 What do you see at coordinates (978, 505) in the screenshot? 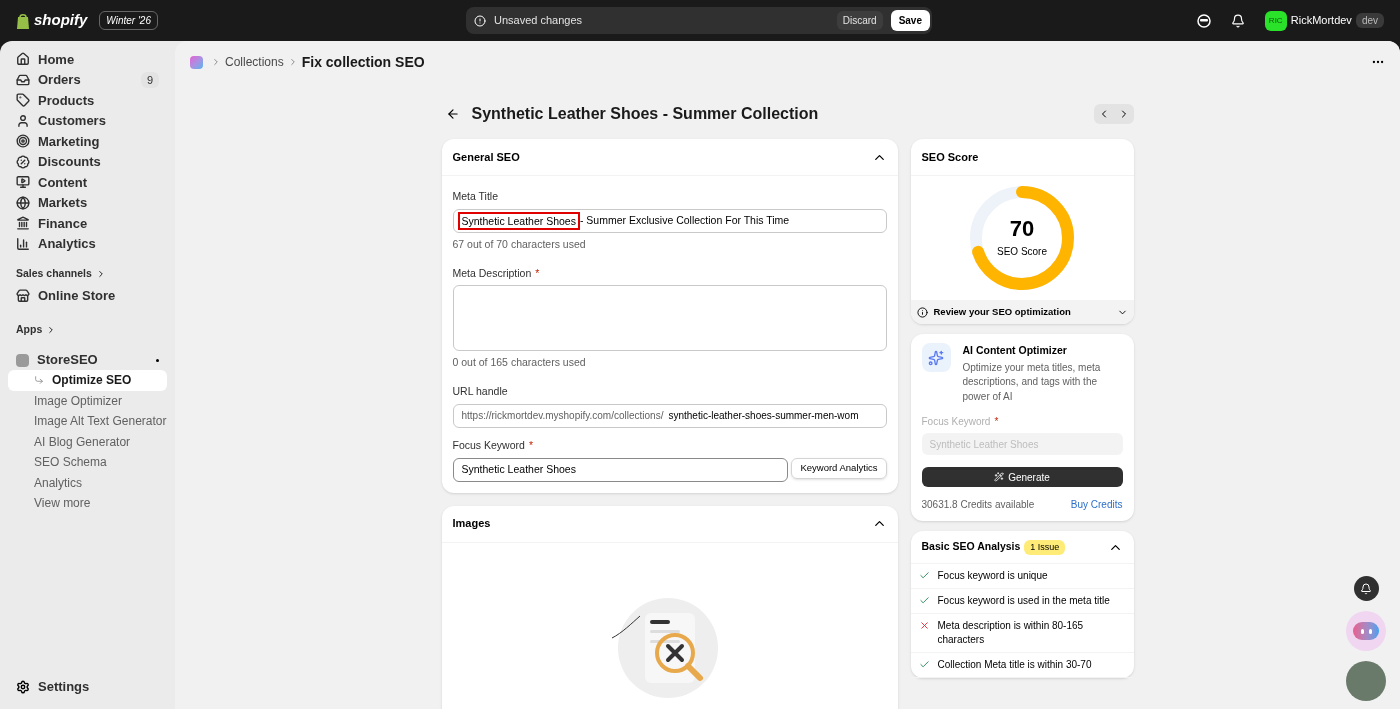
I see `credits-text: 30631.8 Credits available` at bounding box center [978, 505].